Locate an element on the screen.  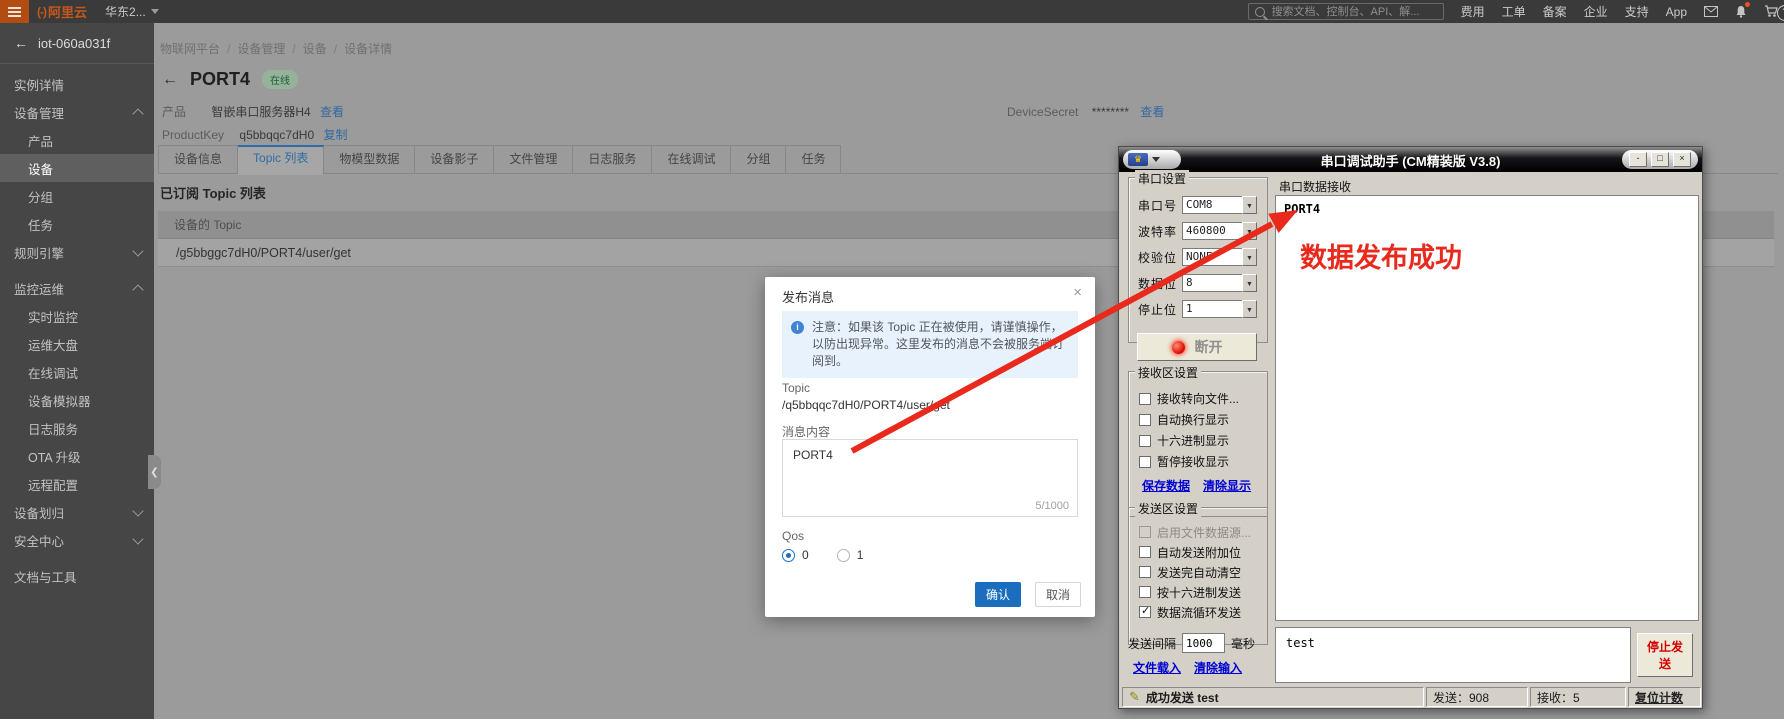
disconnect-button: 断开 is located at coordinates (1197, 347).